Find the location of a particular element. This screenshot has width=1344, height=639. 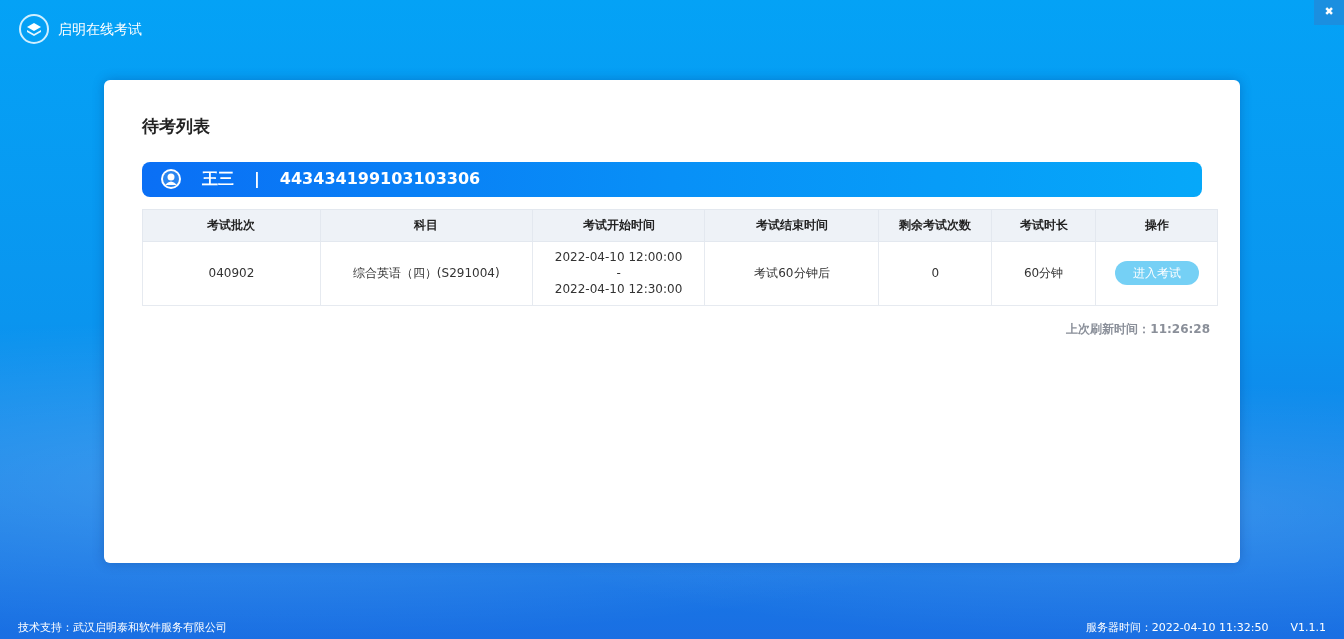

table-cell: 综合英语（四）(S291004) is located at coordinates (426, 272).